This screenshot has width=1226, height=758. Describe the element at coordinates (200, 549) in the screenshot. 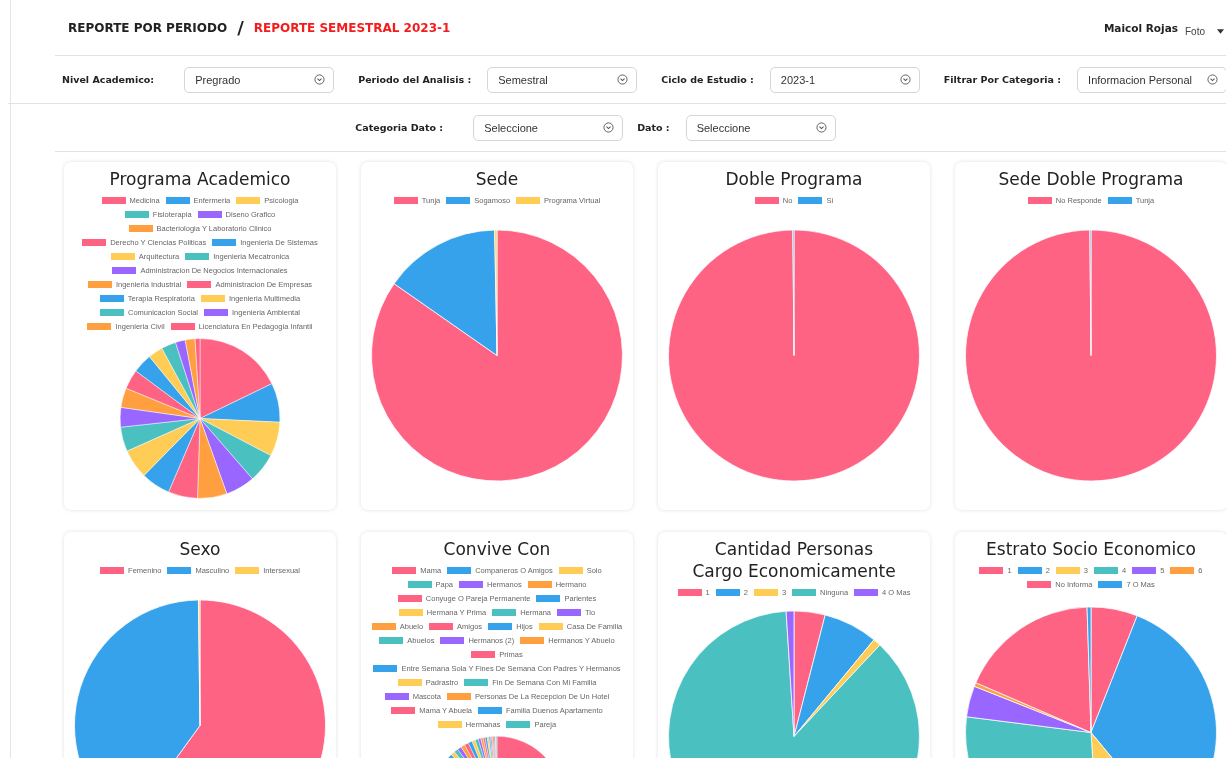

I see `chart-title: Sexo` at that location.